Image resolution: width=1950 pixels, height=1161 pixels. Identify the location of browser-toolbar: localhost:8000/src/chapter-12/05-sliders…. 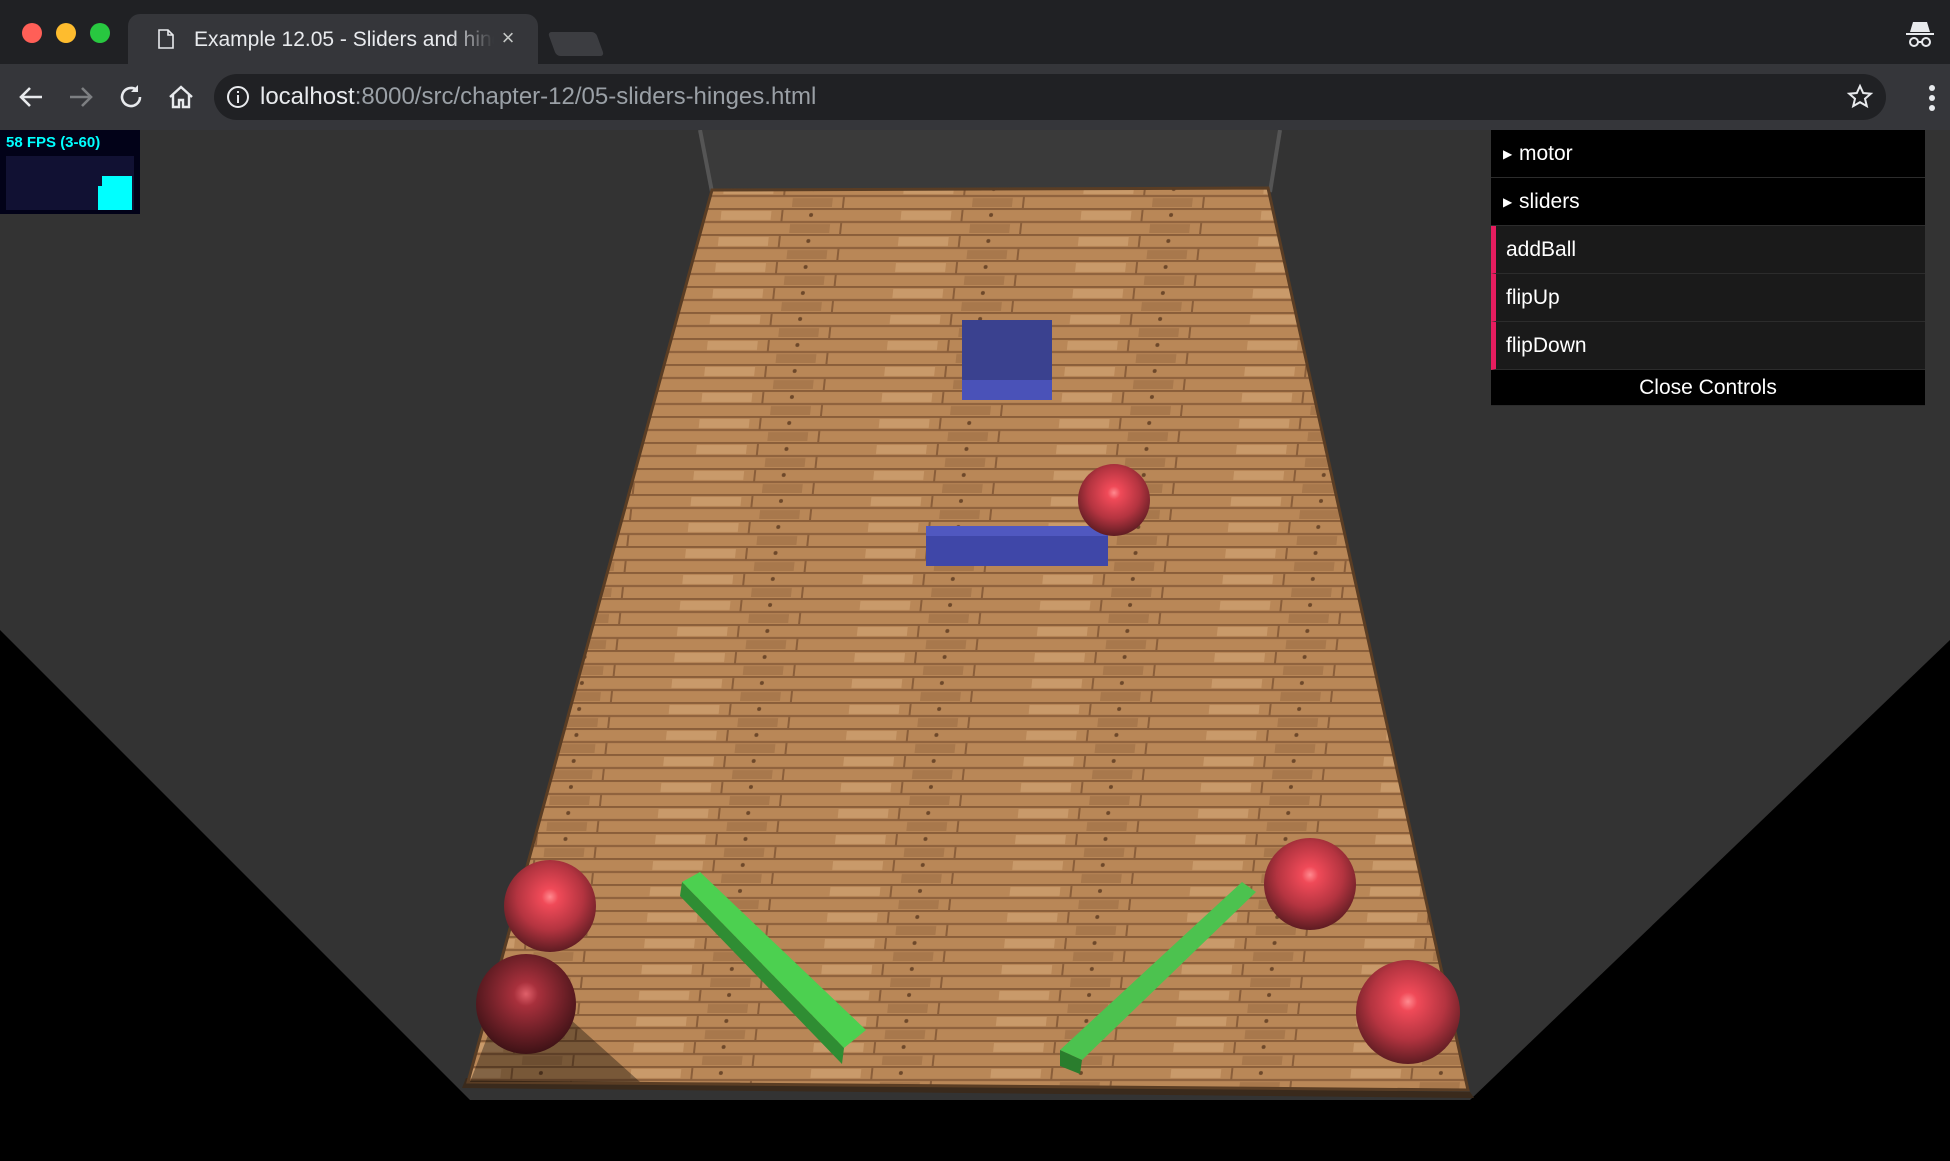
(975, 97).